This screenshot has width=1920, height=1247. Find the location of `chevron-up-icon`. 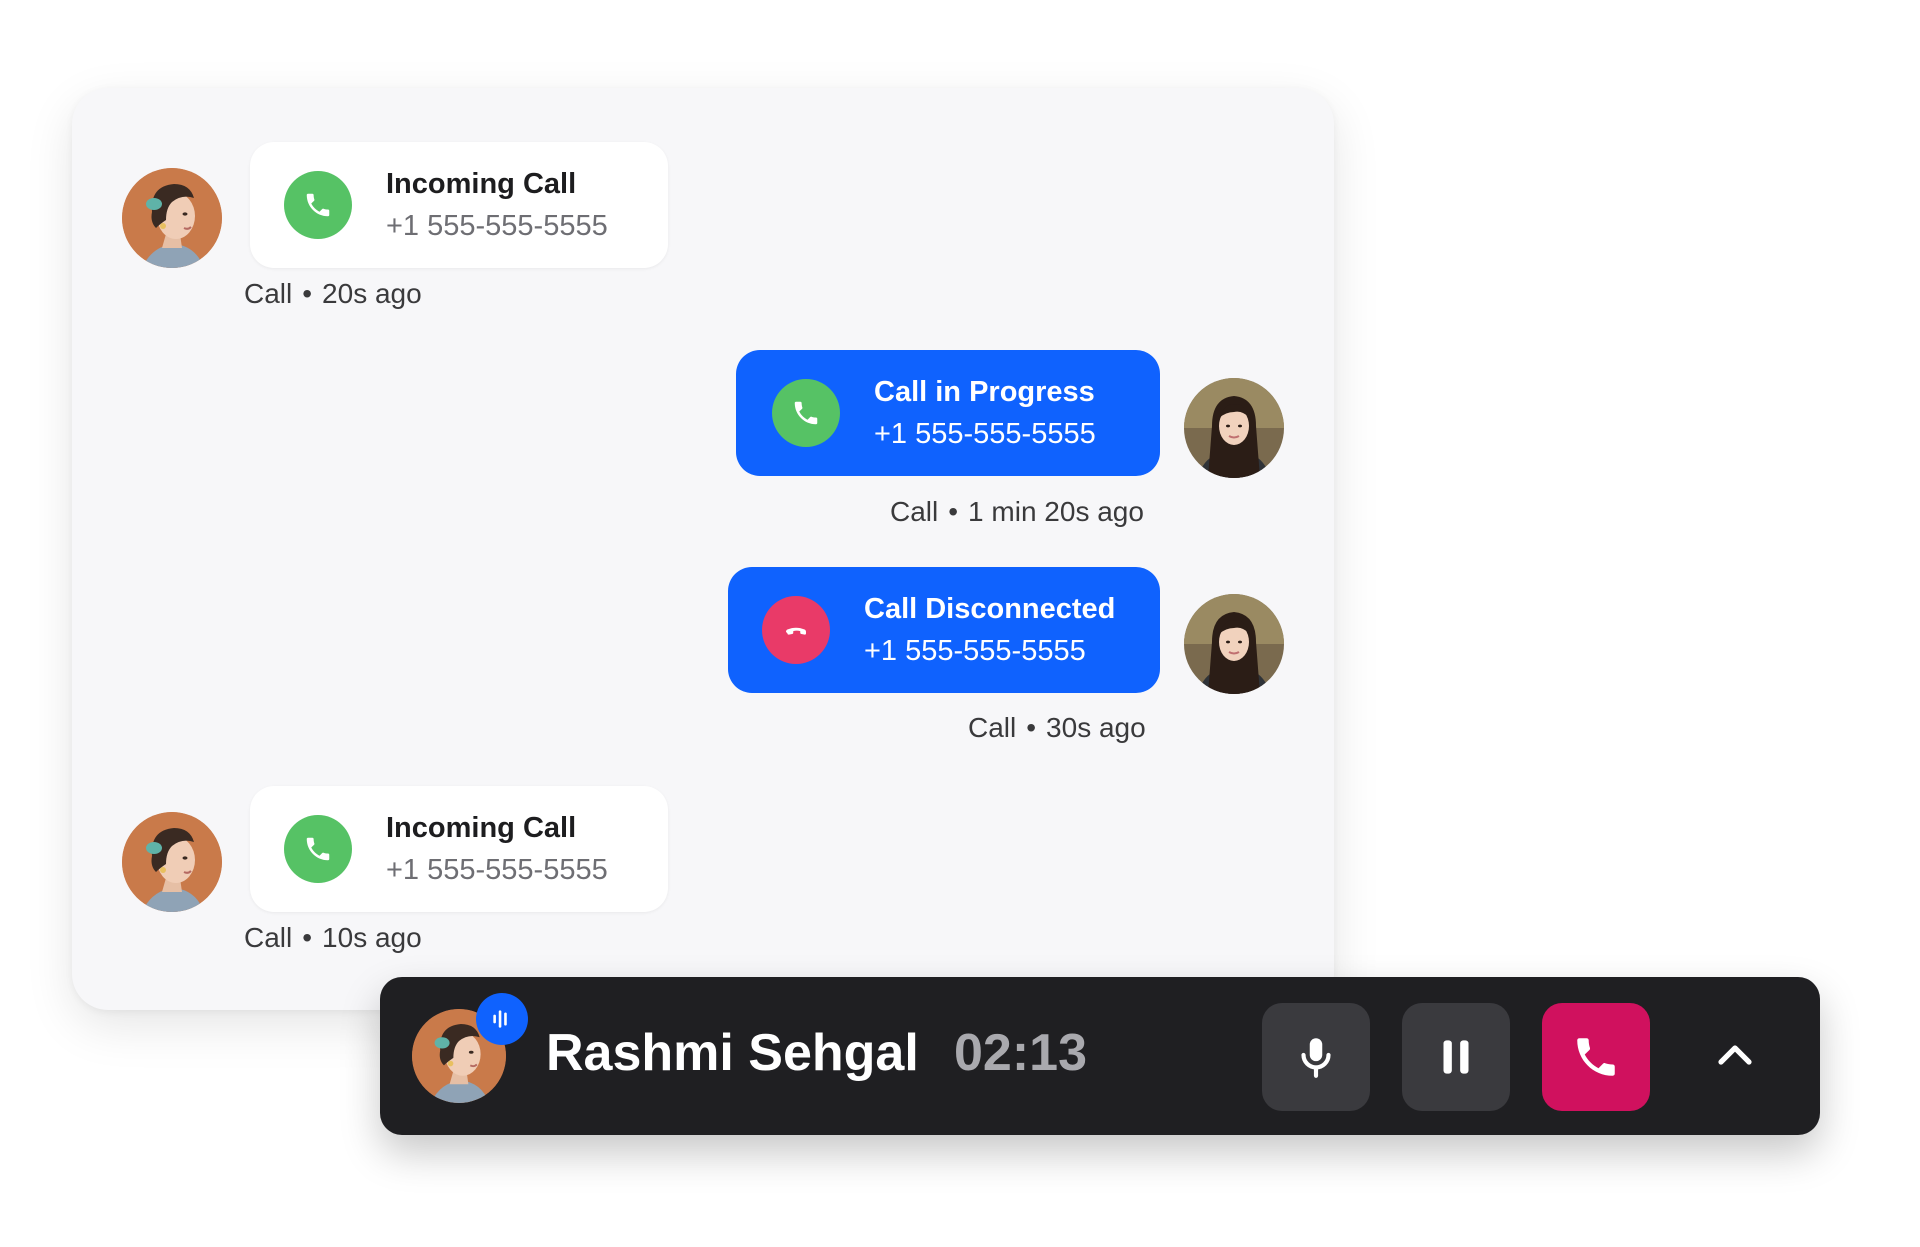

chevron-up-icon is located at coordinates (1735, 1055).